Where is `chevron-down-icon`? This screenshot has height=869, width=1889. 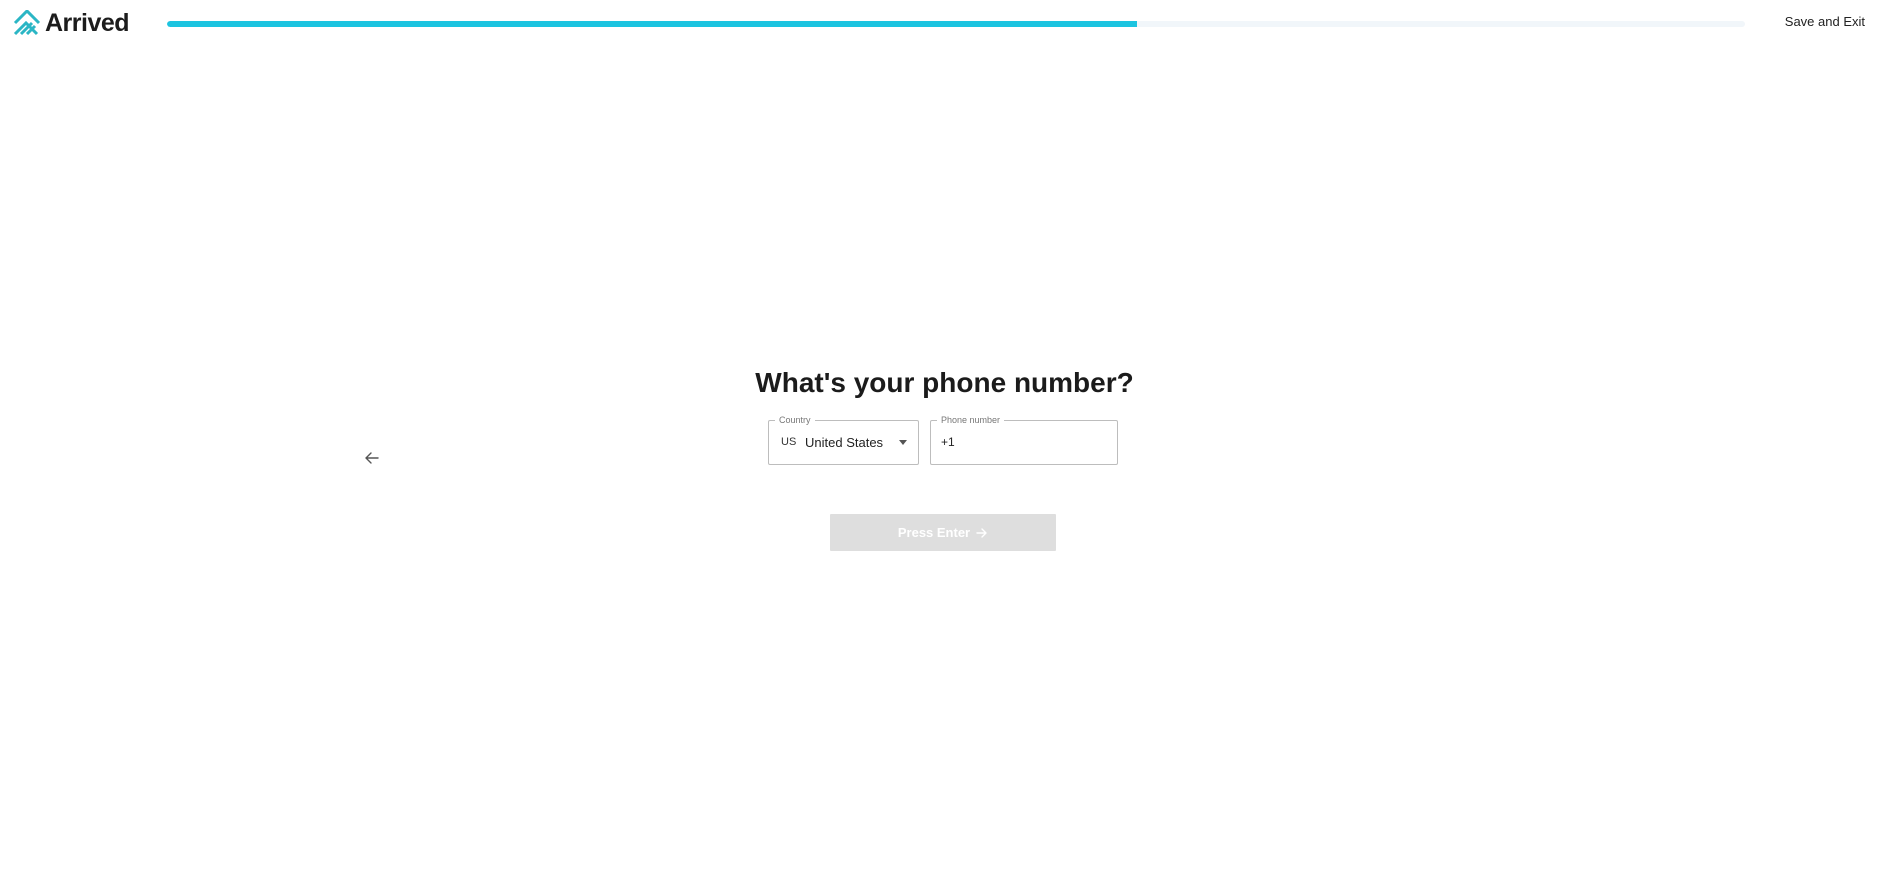
chevron-down-icon is located at coordinates (903, 442).